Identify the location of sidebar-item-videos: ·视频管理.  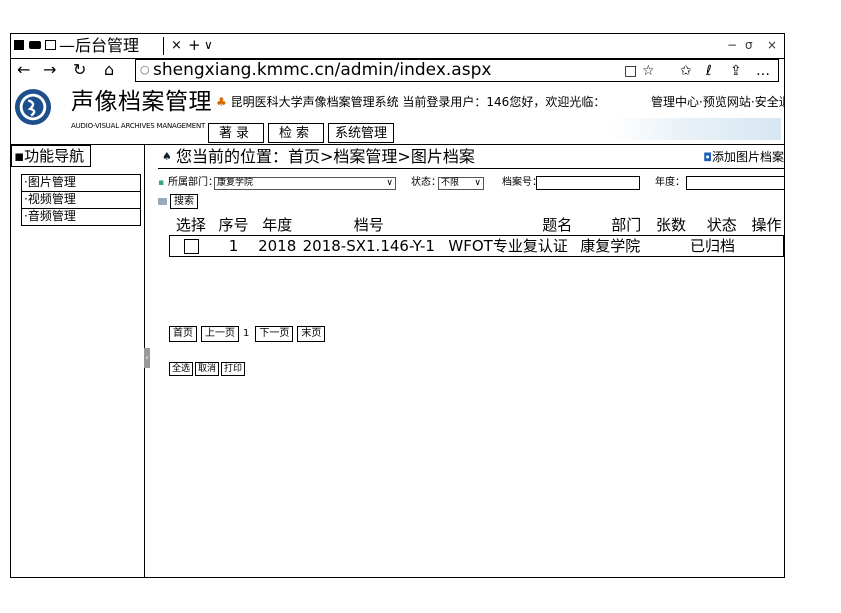
(81, 200).